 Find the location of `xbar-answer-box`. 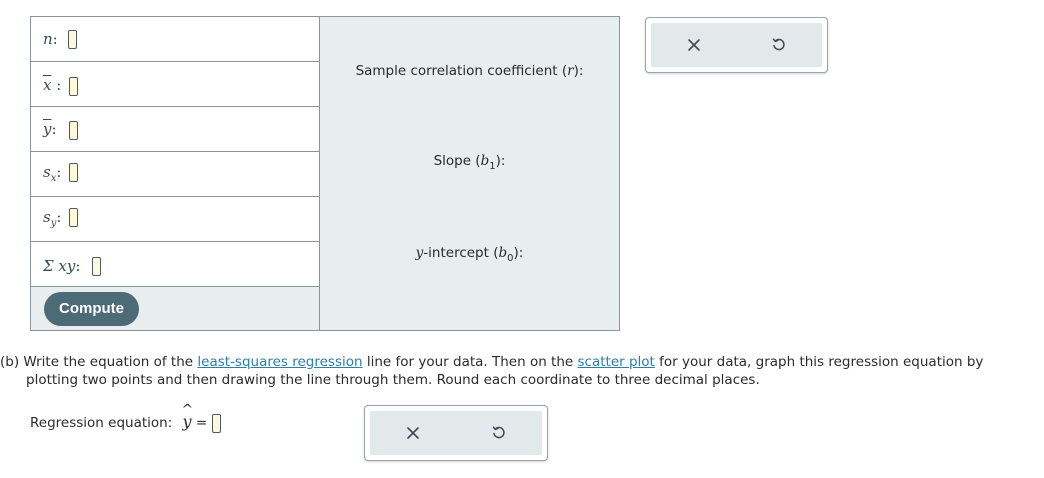

xbar-answer-box is located at coordinates (73, 86).